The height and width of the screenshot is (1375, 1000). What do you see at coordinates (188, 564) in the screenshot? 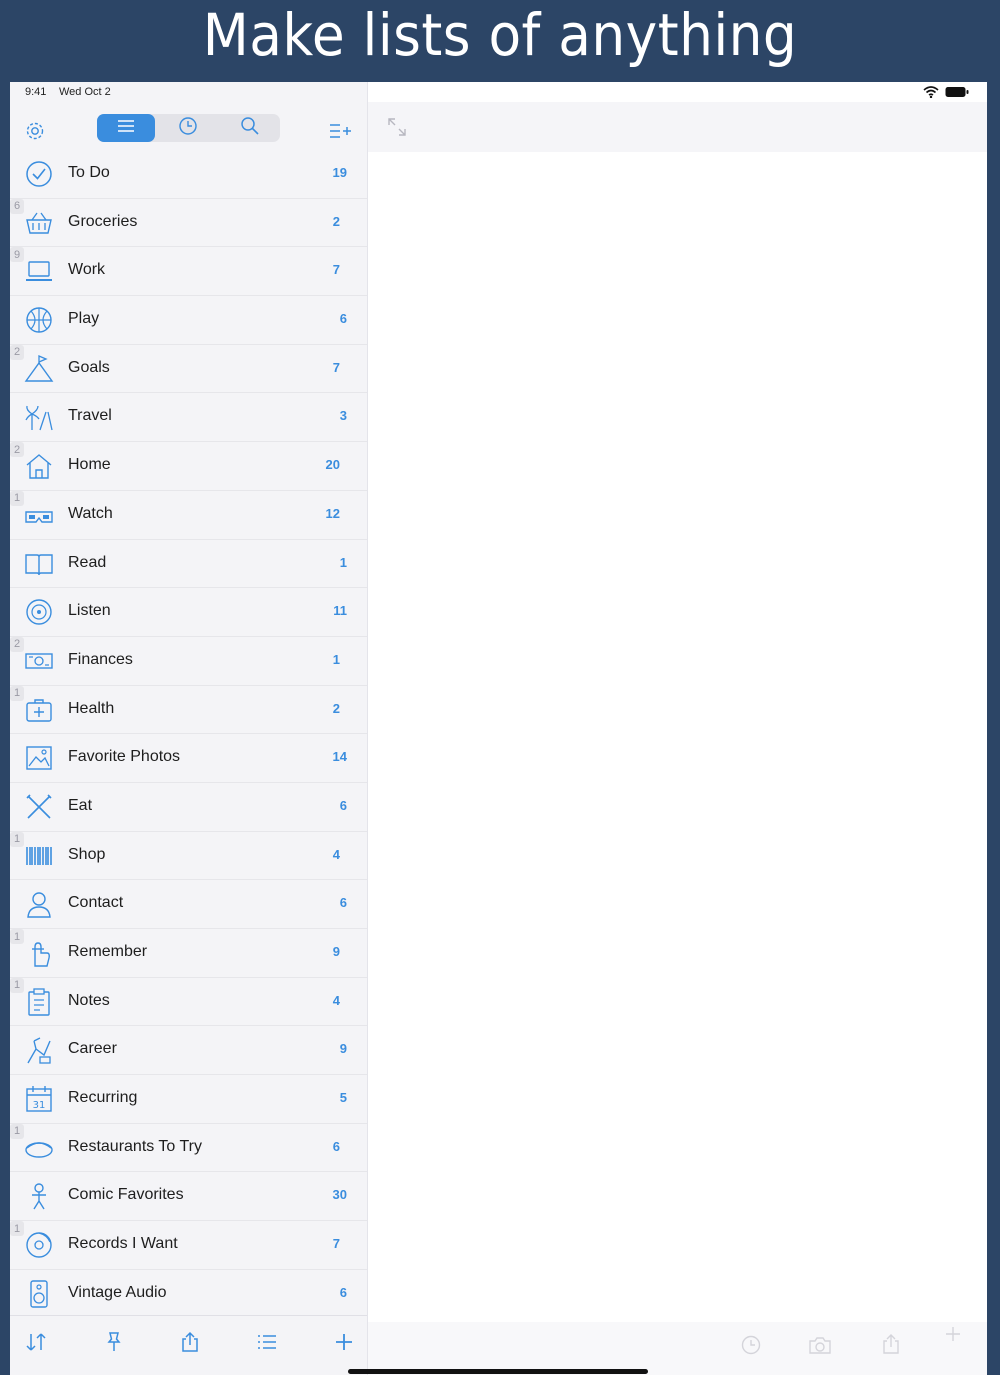
I see `list-row: Read 1` at bounding box center [188, 564].